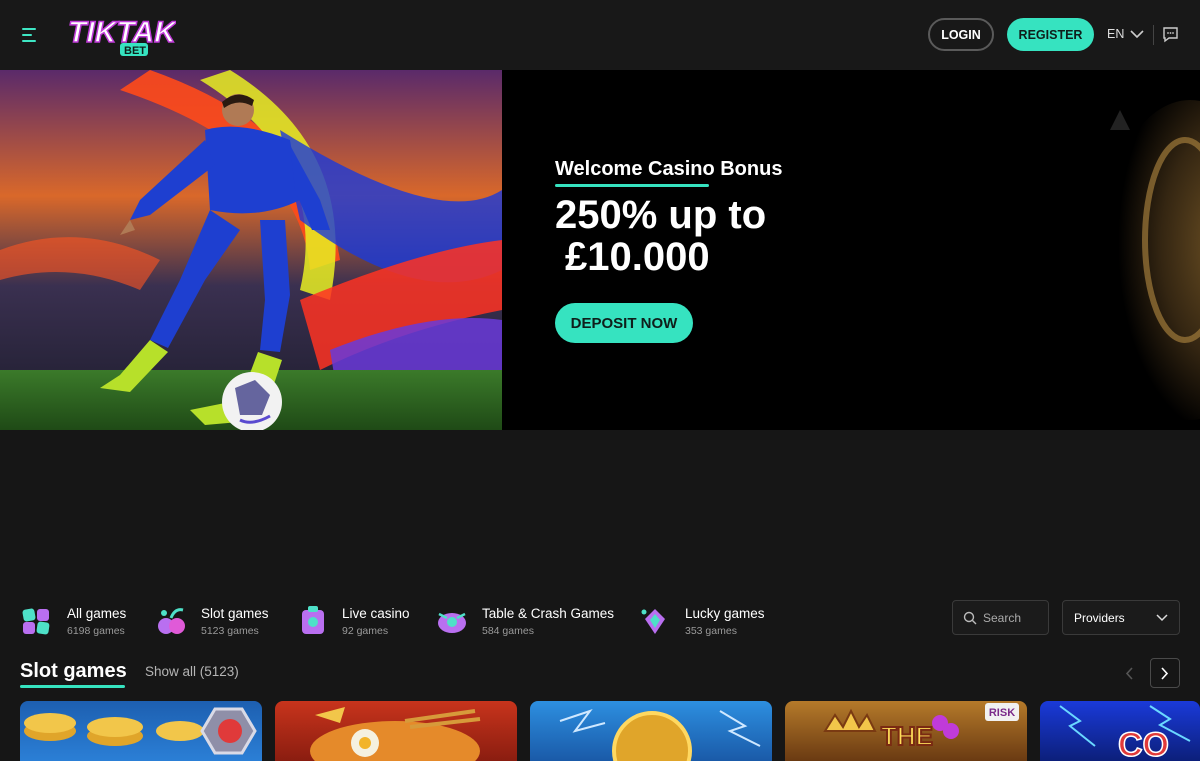  Describe the element at coordinates (1153, 35) in the screenshot. I see `header-divider` at that location.